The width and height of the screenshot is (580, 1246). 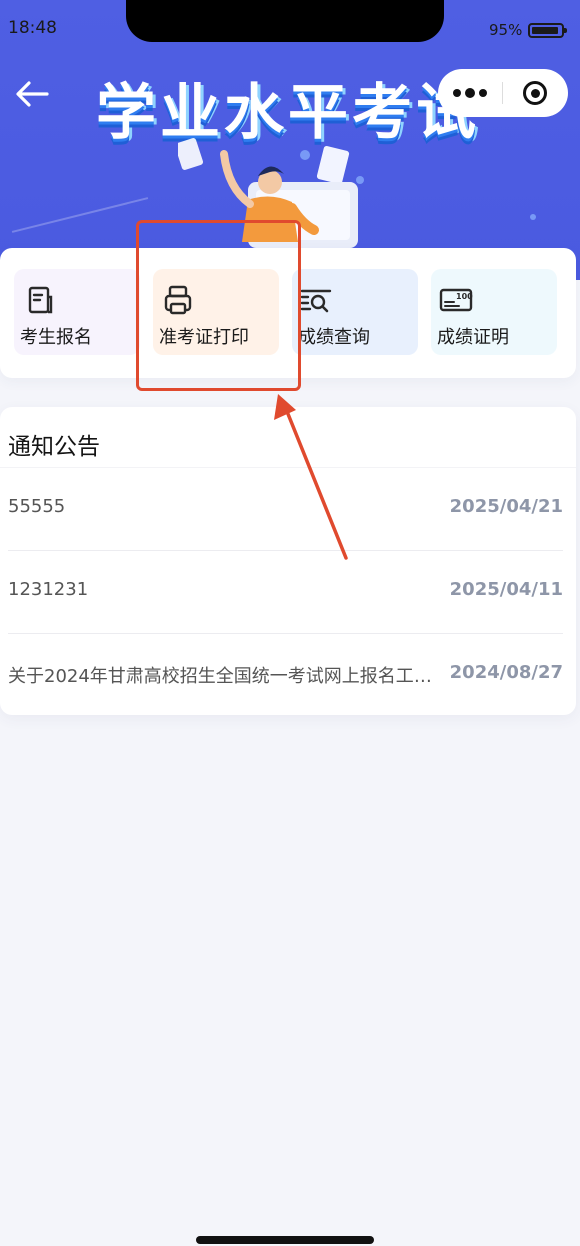 I want to click on decorative-line, so click(x=80, y=215).